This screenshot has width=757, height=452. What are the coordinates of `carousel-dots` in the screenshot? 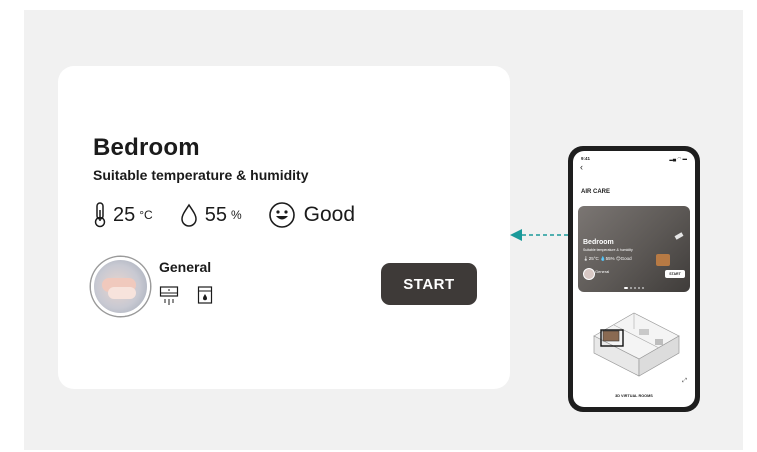 It's located at (634, 288).